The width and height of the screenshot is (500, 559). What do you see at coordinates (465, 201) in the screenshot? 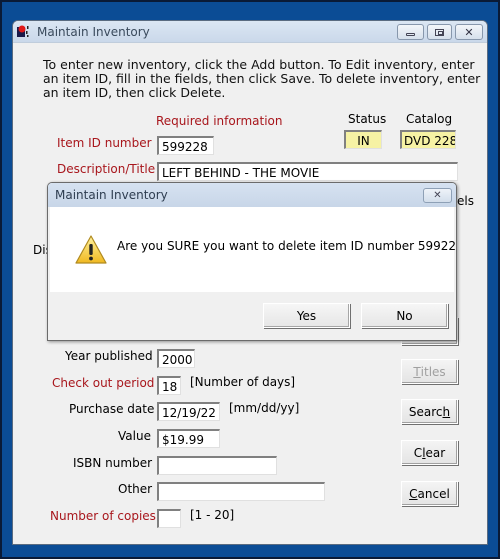
I see `partial-label-right: els` at bounding box center [465, 201].